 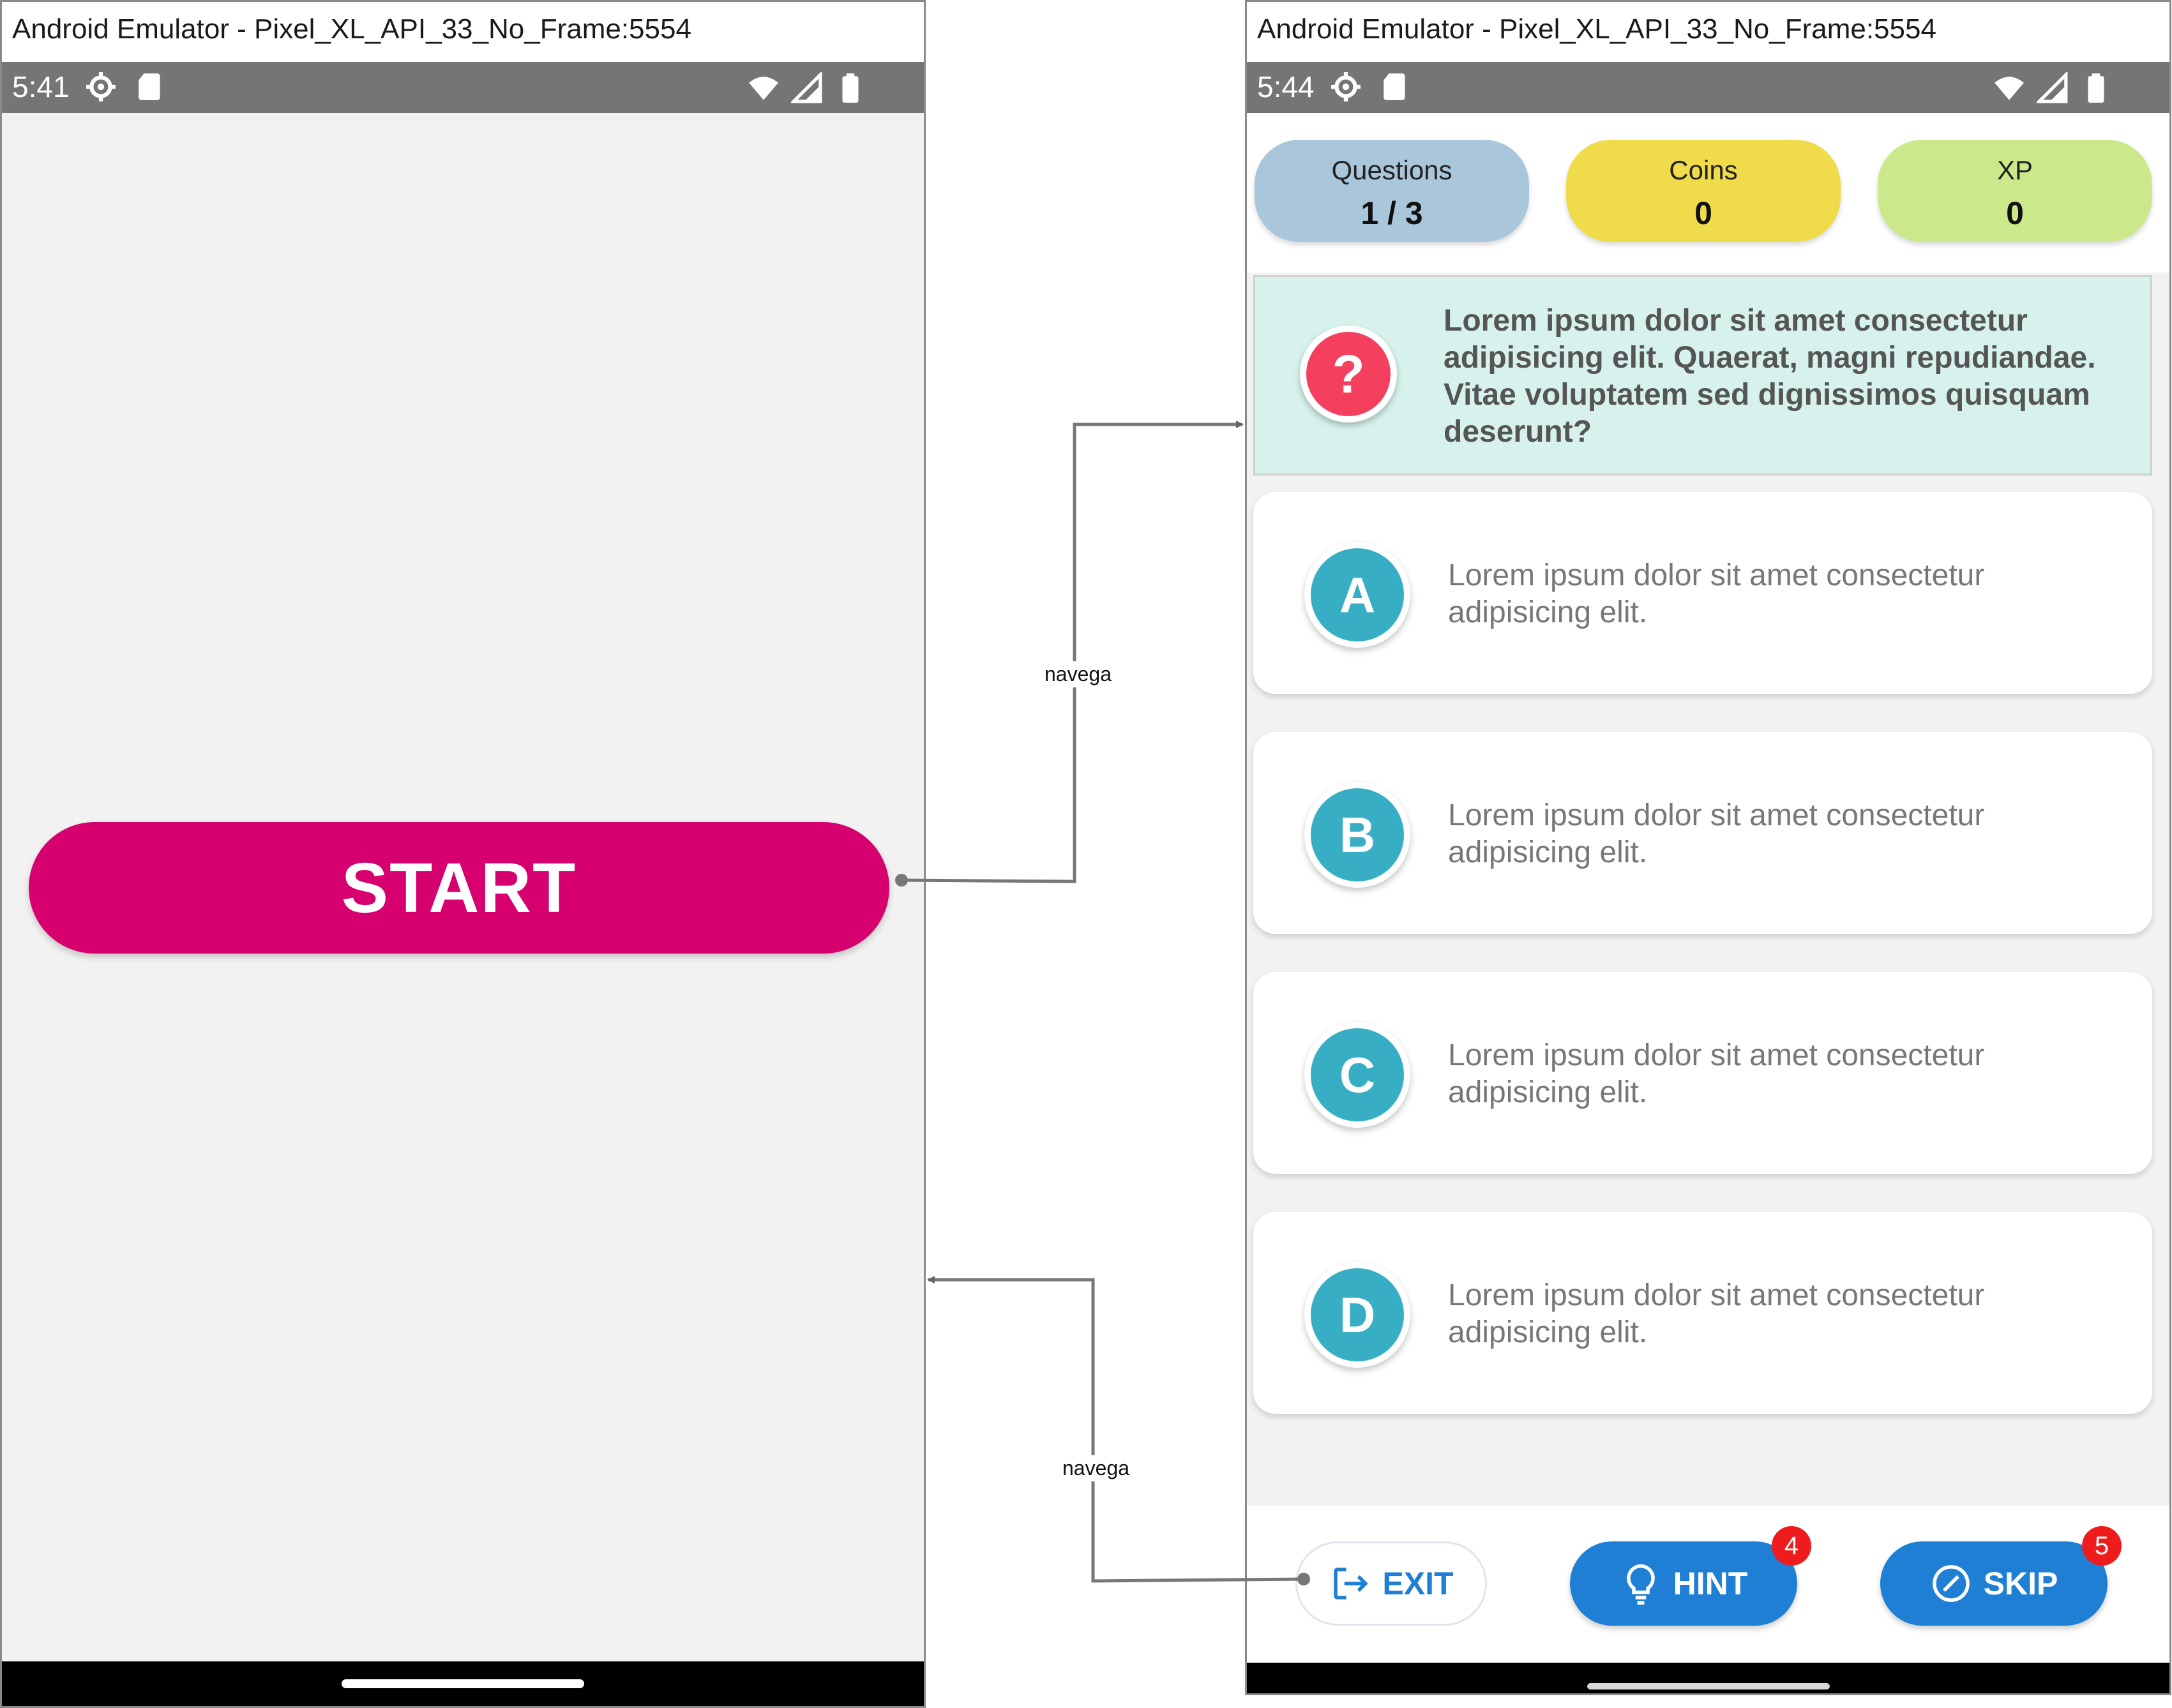 I want to click on right-status-time: 5:44, so click(x=1286, y=86).